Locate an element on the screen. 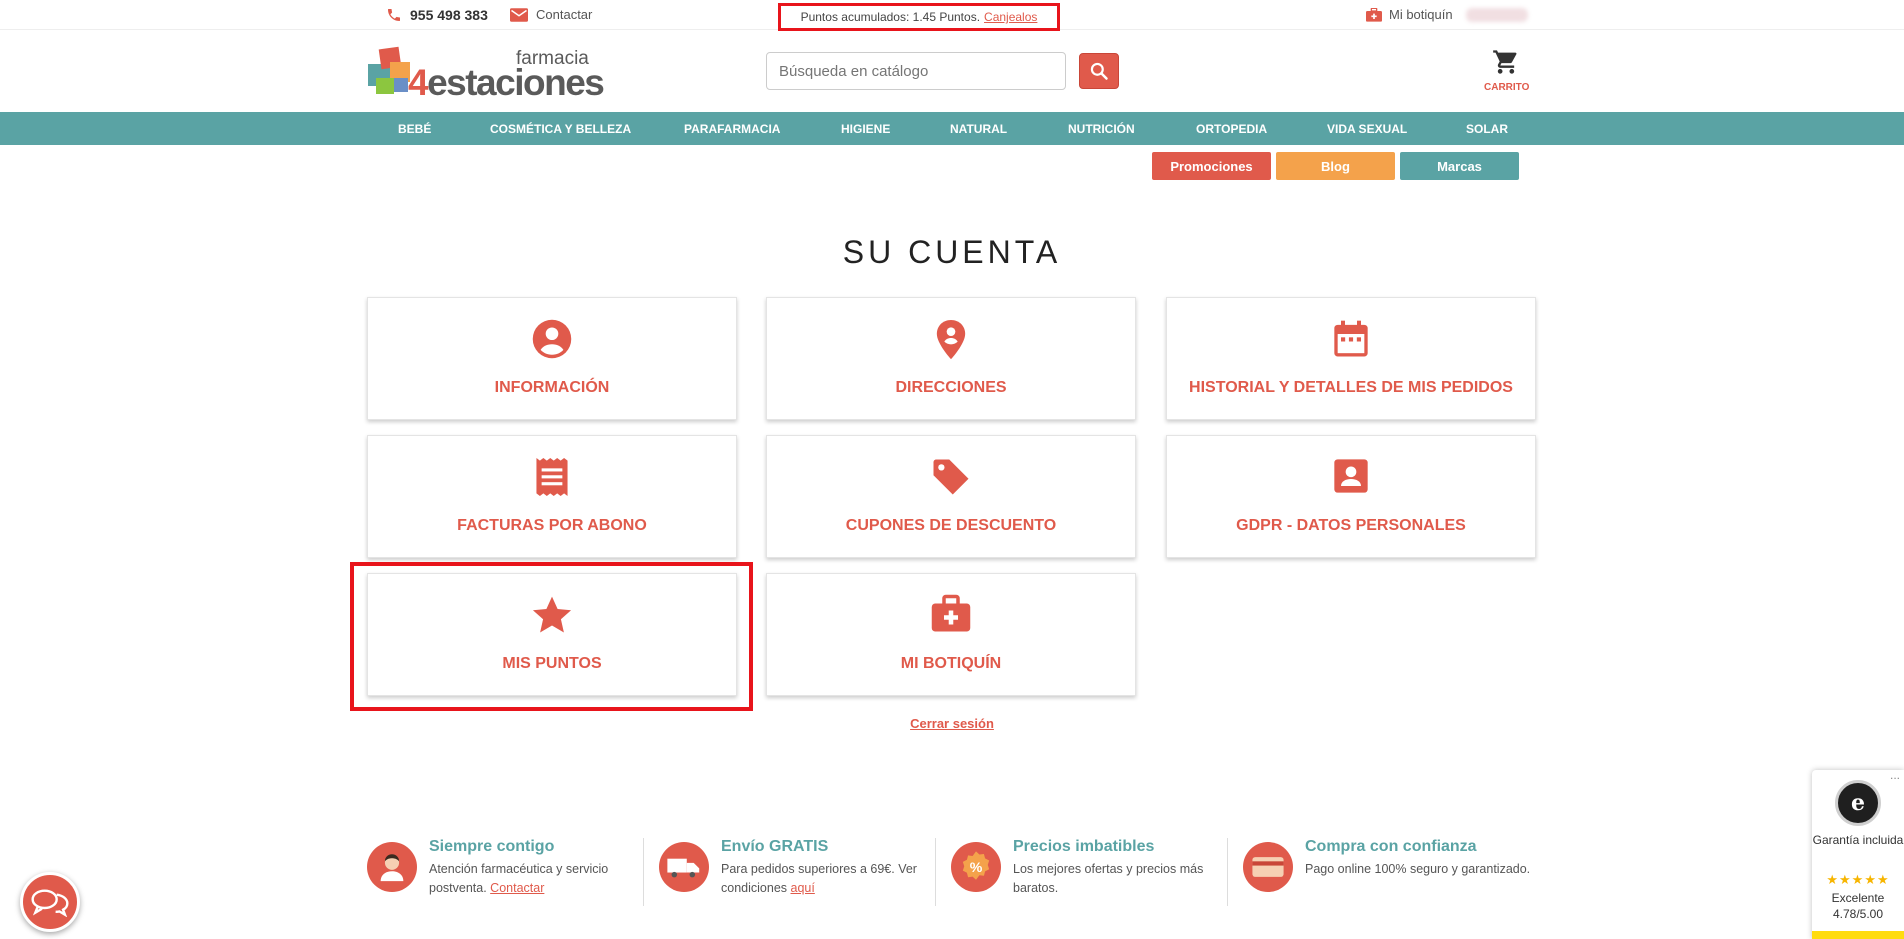 The image size is (1904, 939). contact-link: Contactar is located at coordinates (551, 14).